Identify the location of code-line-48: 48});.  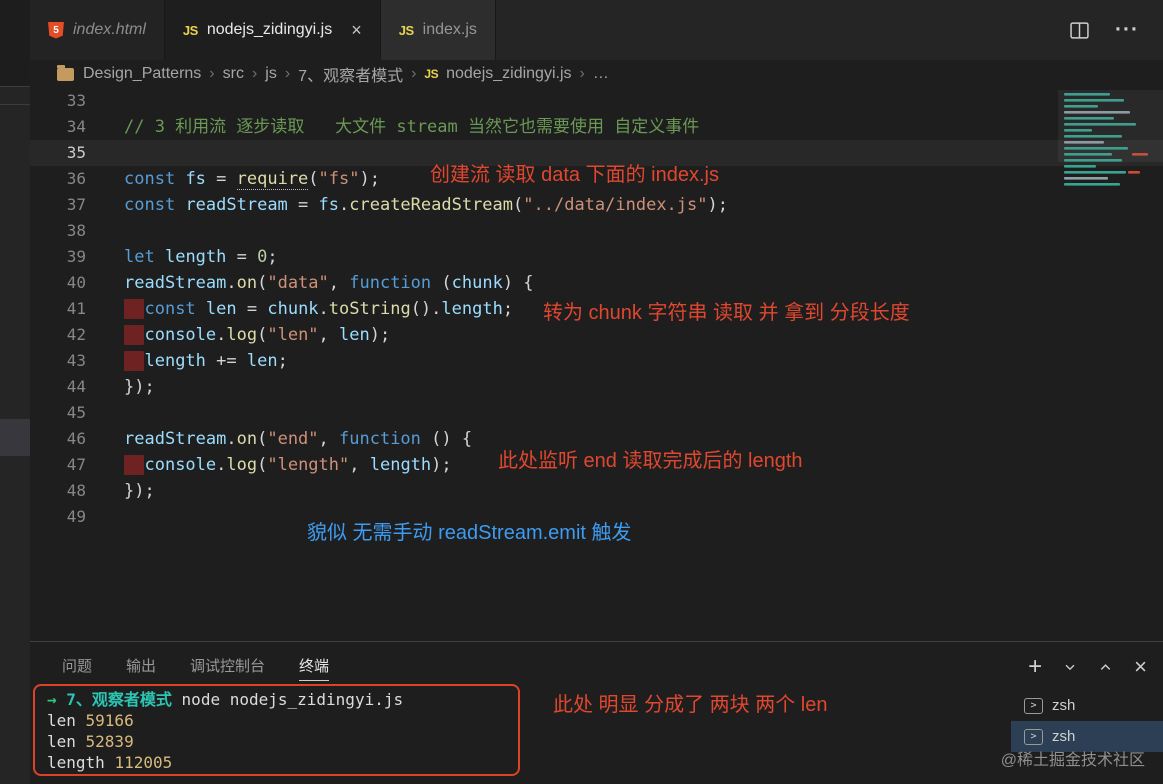
(596, 491).